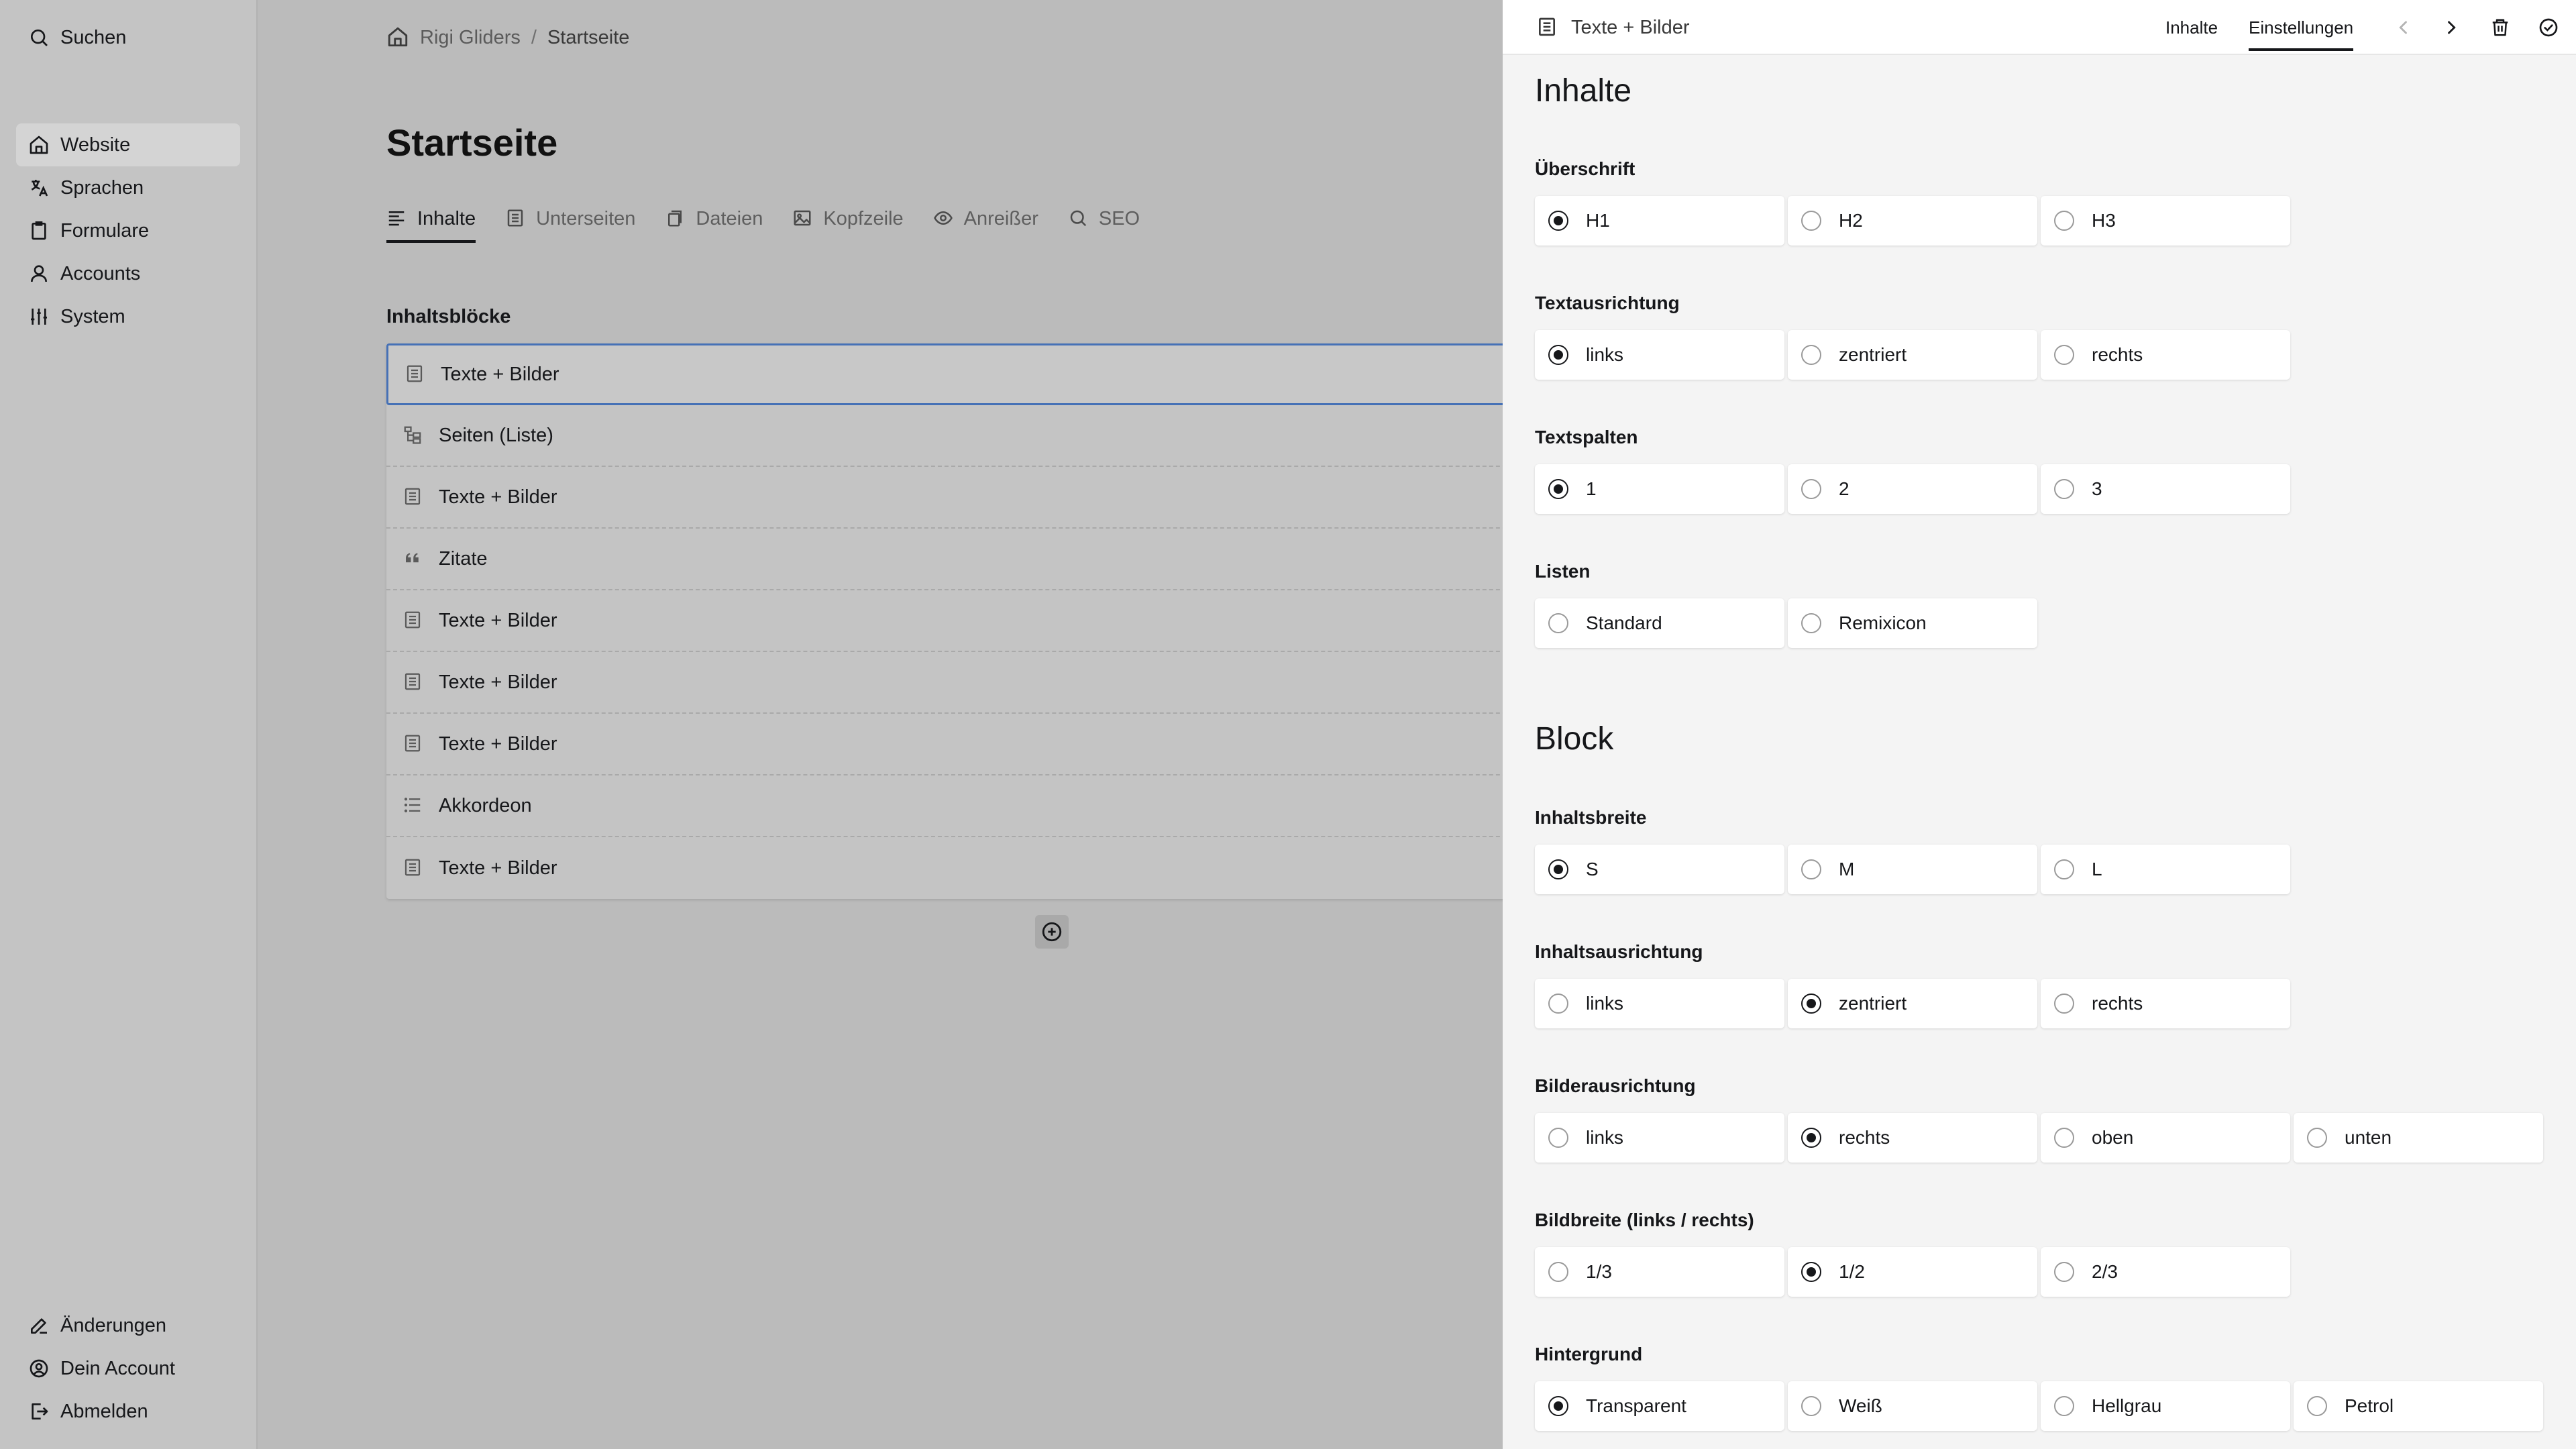  What do you see at coordinates (2165, 1406) in the screenshot?
I see `radio-option: Hellgrau` at bounding box center [2165, 1406].